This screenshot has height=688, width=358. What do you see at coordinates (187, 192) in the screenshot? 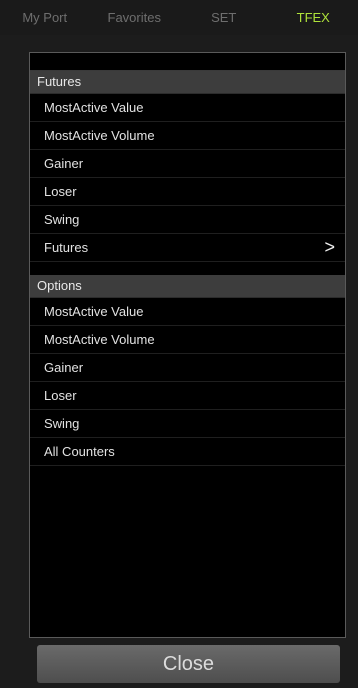
I see `futures-item-loser: Loser` at bounding box center [187, 192].